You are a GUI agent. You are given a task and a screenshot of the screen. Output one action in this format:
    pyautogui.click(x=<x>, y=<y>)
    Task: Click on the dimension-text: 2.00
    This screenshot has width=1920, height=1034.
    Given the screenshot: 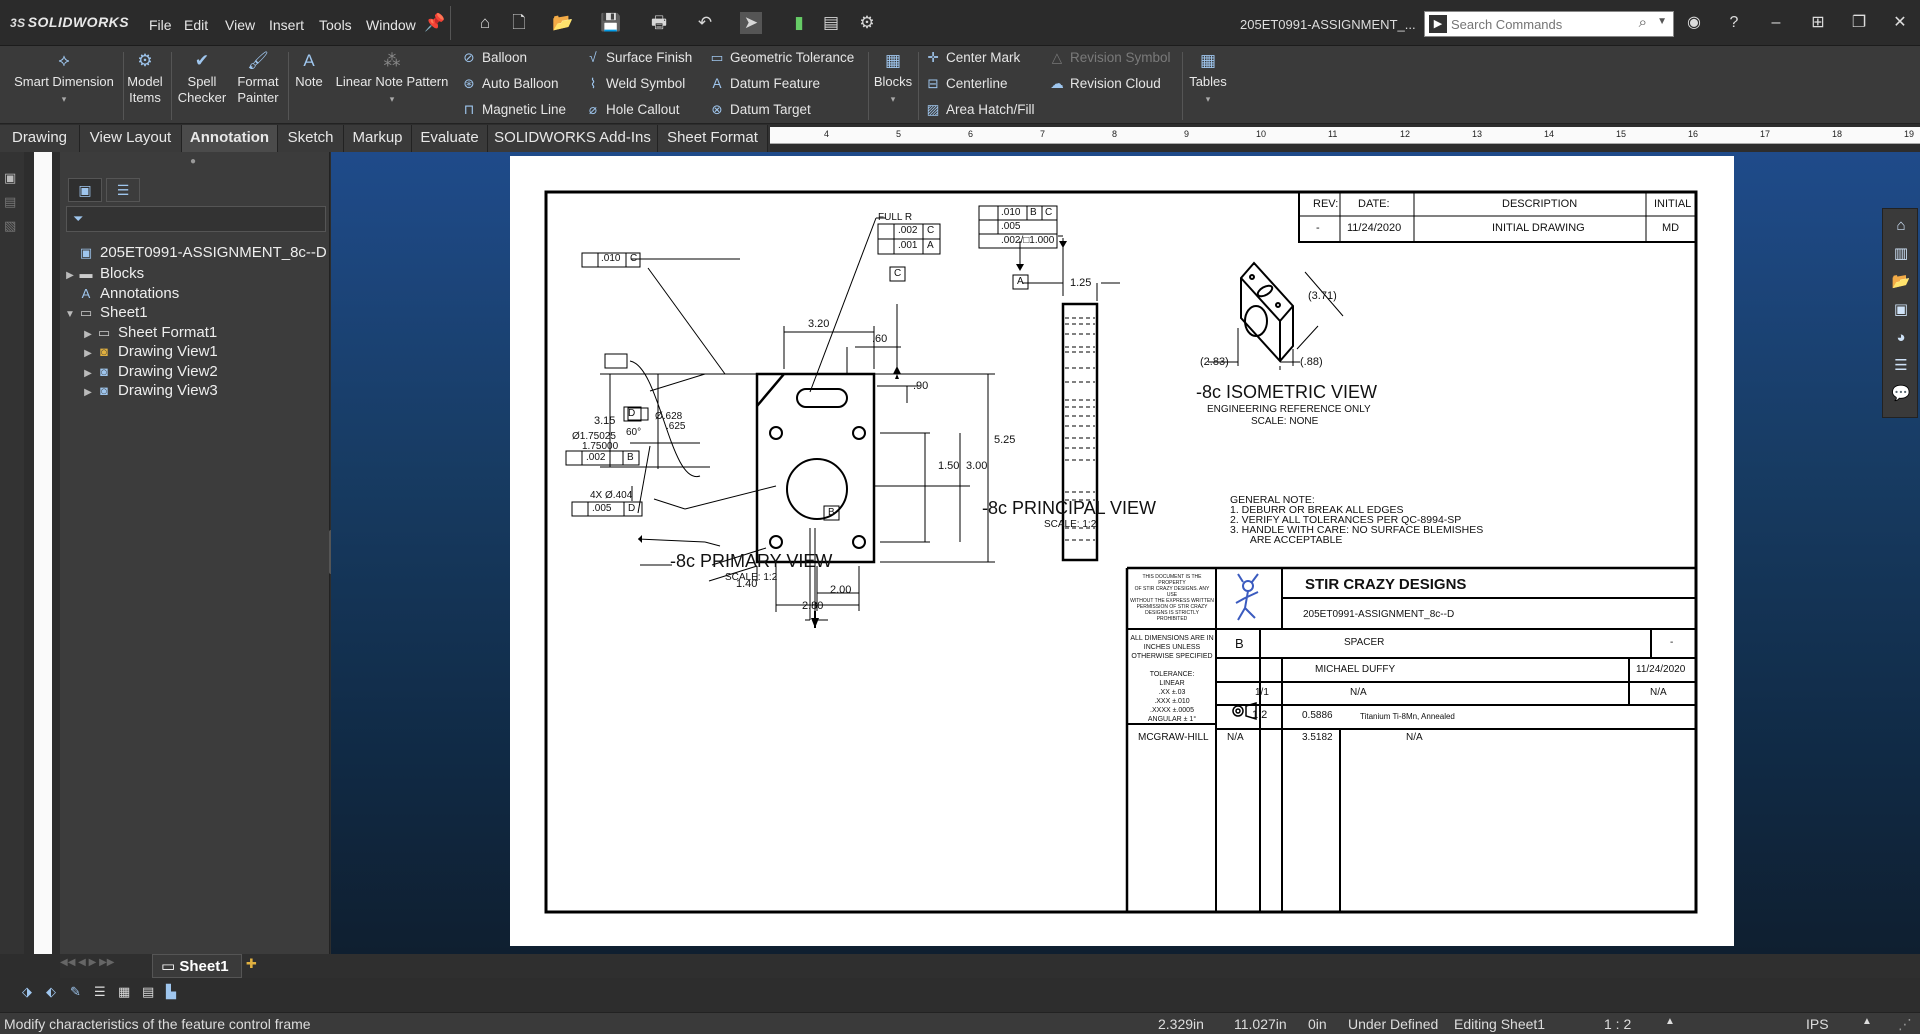 What is the action you would take?
    pyautogui.click(x=840, y=590)
    